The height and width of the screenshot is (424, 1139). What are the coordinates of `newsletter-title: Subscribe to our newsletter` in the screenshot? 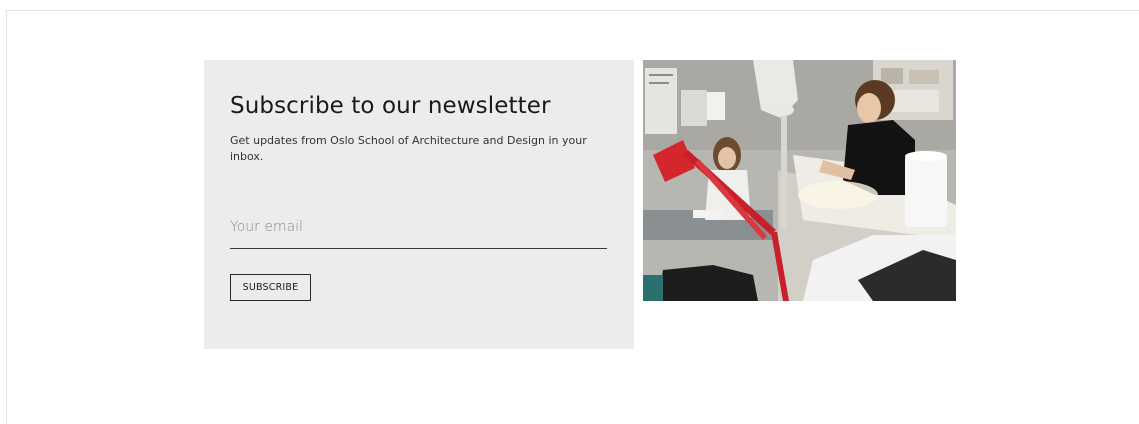 It's located at (390, 106).